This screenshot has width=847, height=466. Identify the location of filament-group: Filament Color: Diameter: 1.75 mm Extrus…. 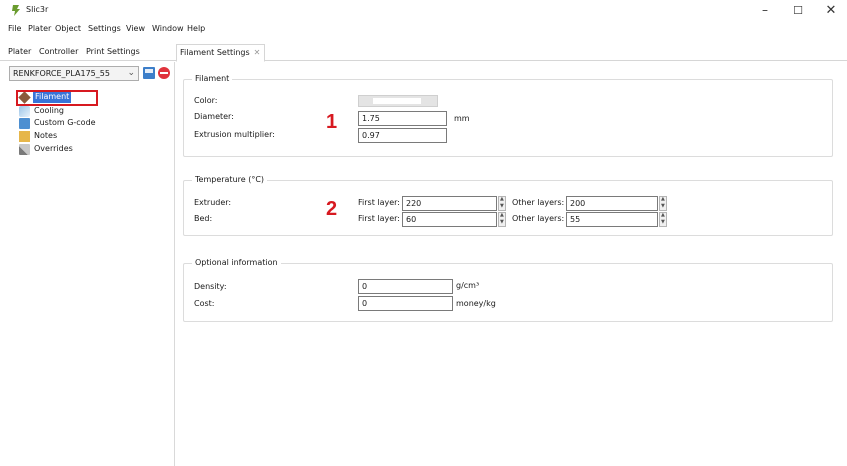
(508, 115).